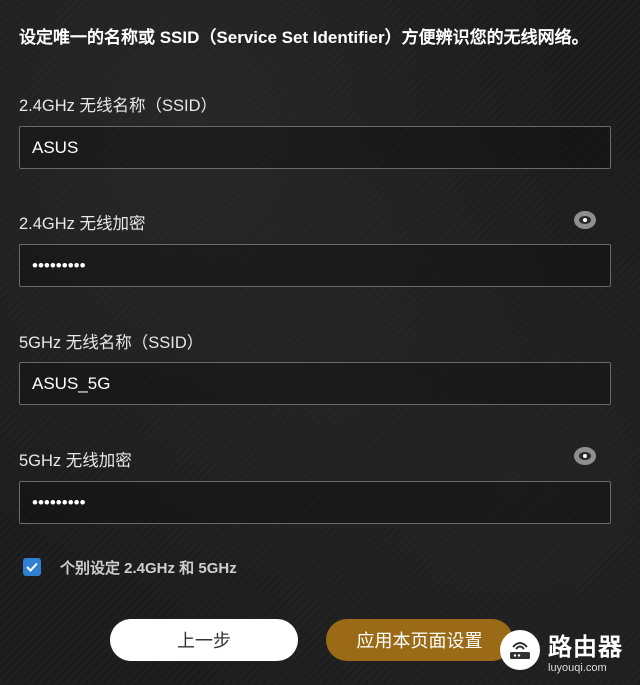 The height and width of the screenshot is (685, 640). Describe the element at coordinates (75, 461) in the screenshot. I see `password-5-label: 5GHz 无线加密` at that location.